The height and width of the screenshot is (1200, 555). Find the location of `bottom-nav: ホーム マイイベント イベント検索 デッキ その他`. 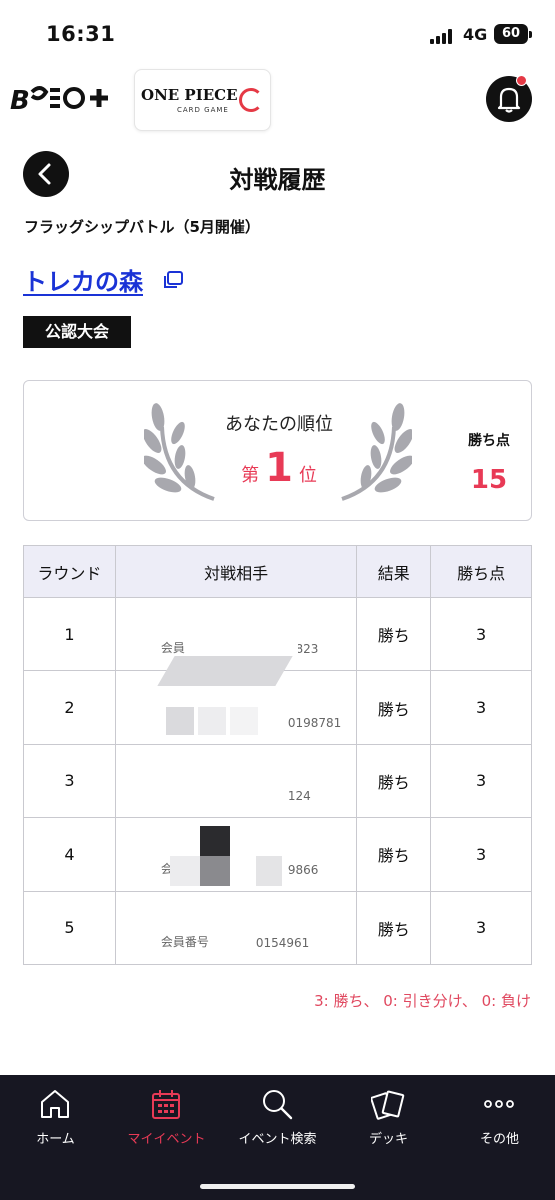

bottom-nav: ホーム マイイベント イベント検索 デッキ その他 is located at coordinates (277, 1137).